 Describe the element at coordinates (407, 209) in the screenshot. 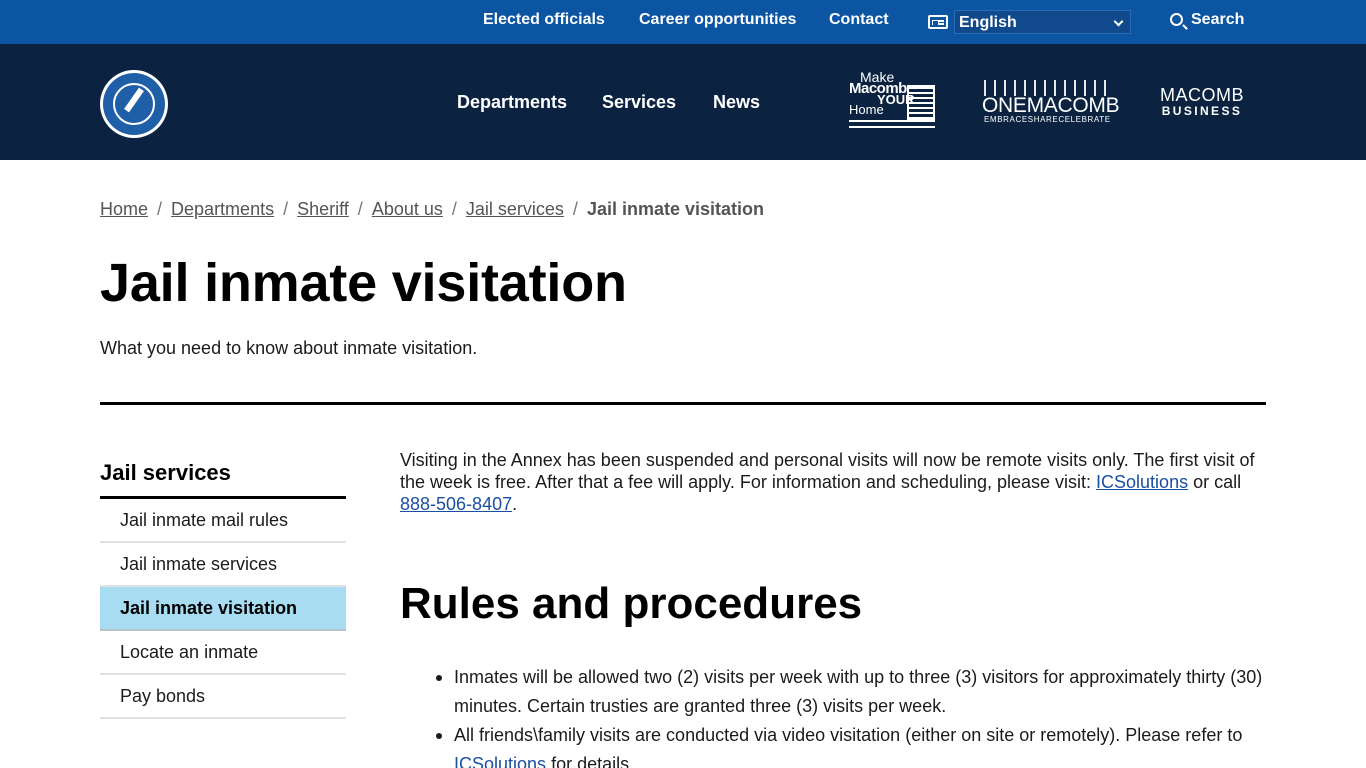

I see `breadcrumb-about-us: About us` at that location.